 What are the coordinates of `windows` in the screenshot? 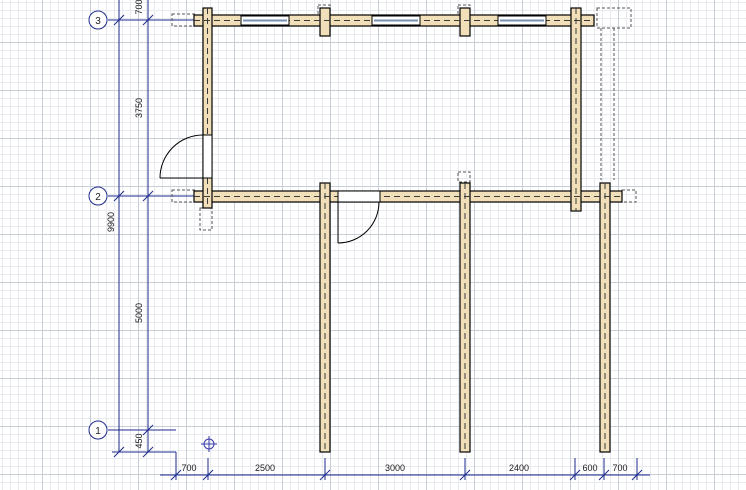 It's located at (393, 20).